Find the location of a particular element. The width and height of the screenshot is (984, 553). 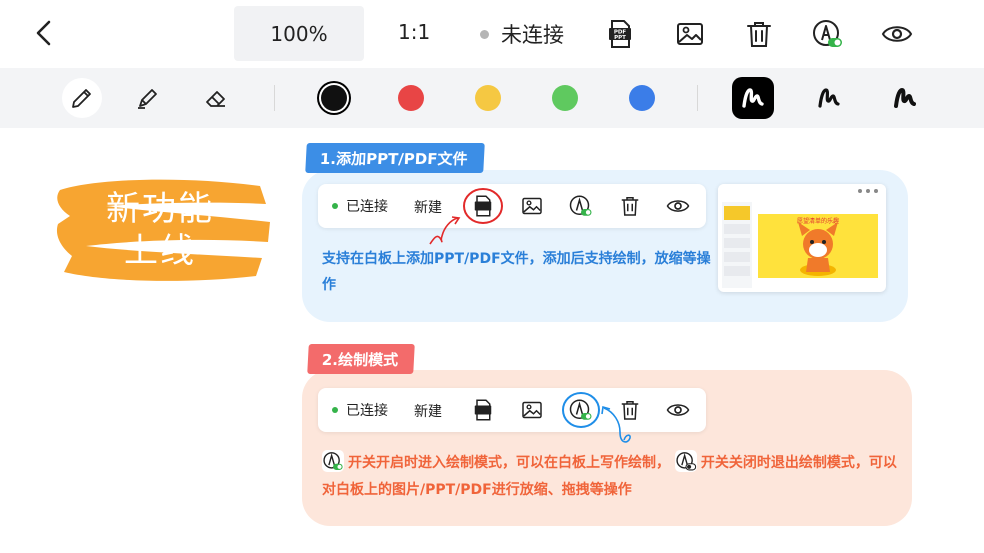

new-button: 新建 is located at coordinates (428, 412).